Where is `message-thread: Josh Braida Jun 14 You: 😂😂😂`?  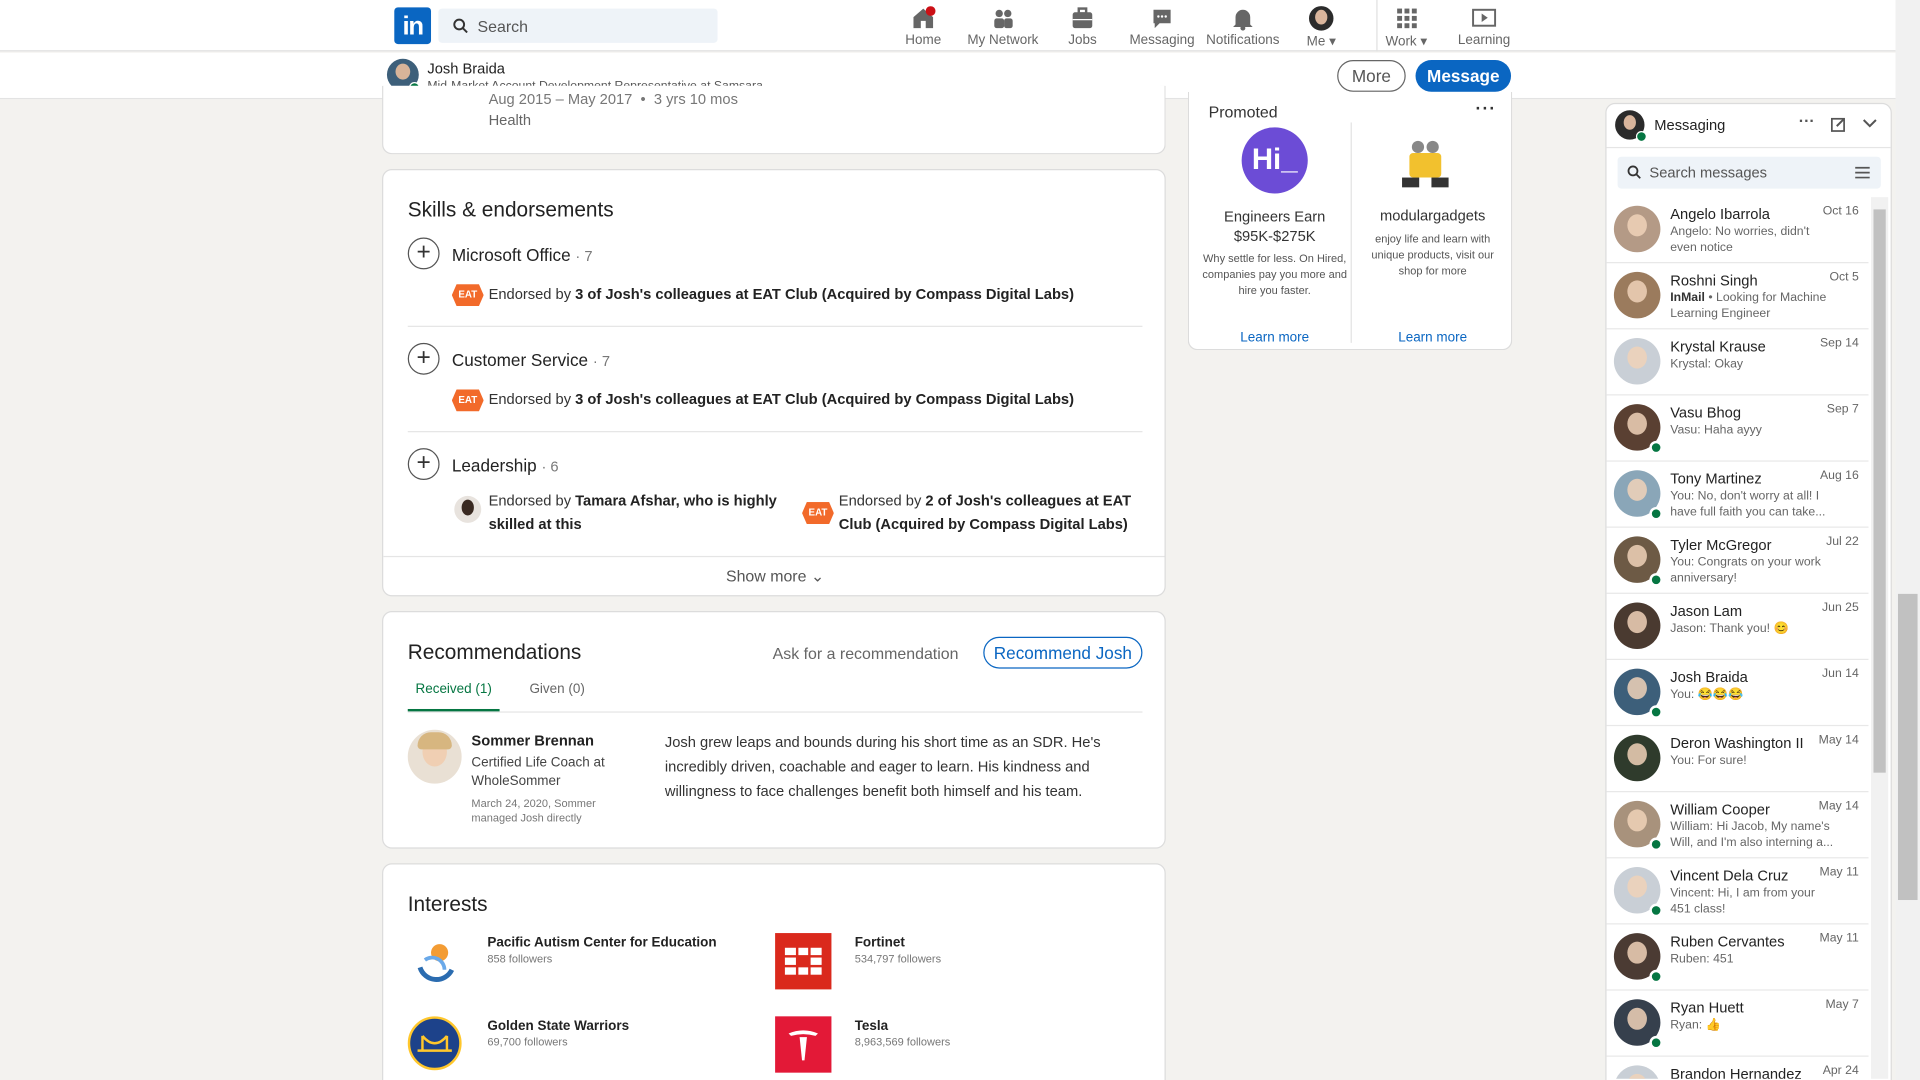
message-thread: Josh Braida Jun 14 You: 😂😂😂 is located at coordinates (1737, 693).